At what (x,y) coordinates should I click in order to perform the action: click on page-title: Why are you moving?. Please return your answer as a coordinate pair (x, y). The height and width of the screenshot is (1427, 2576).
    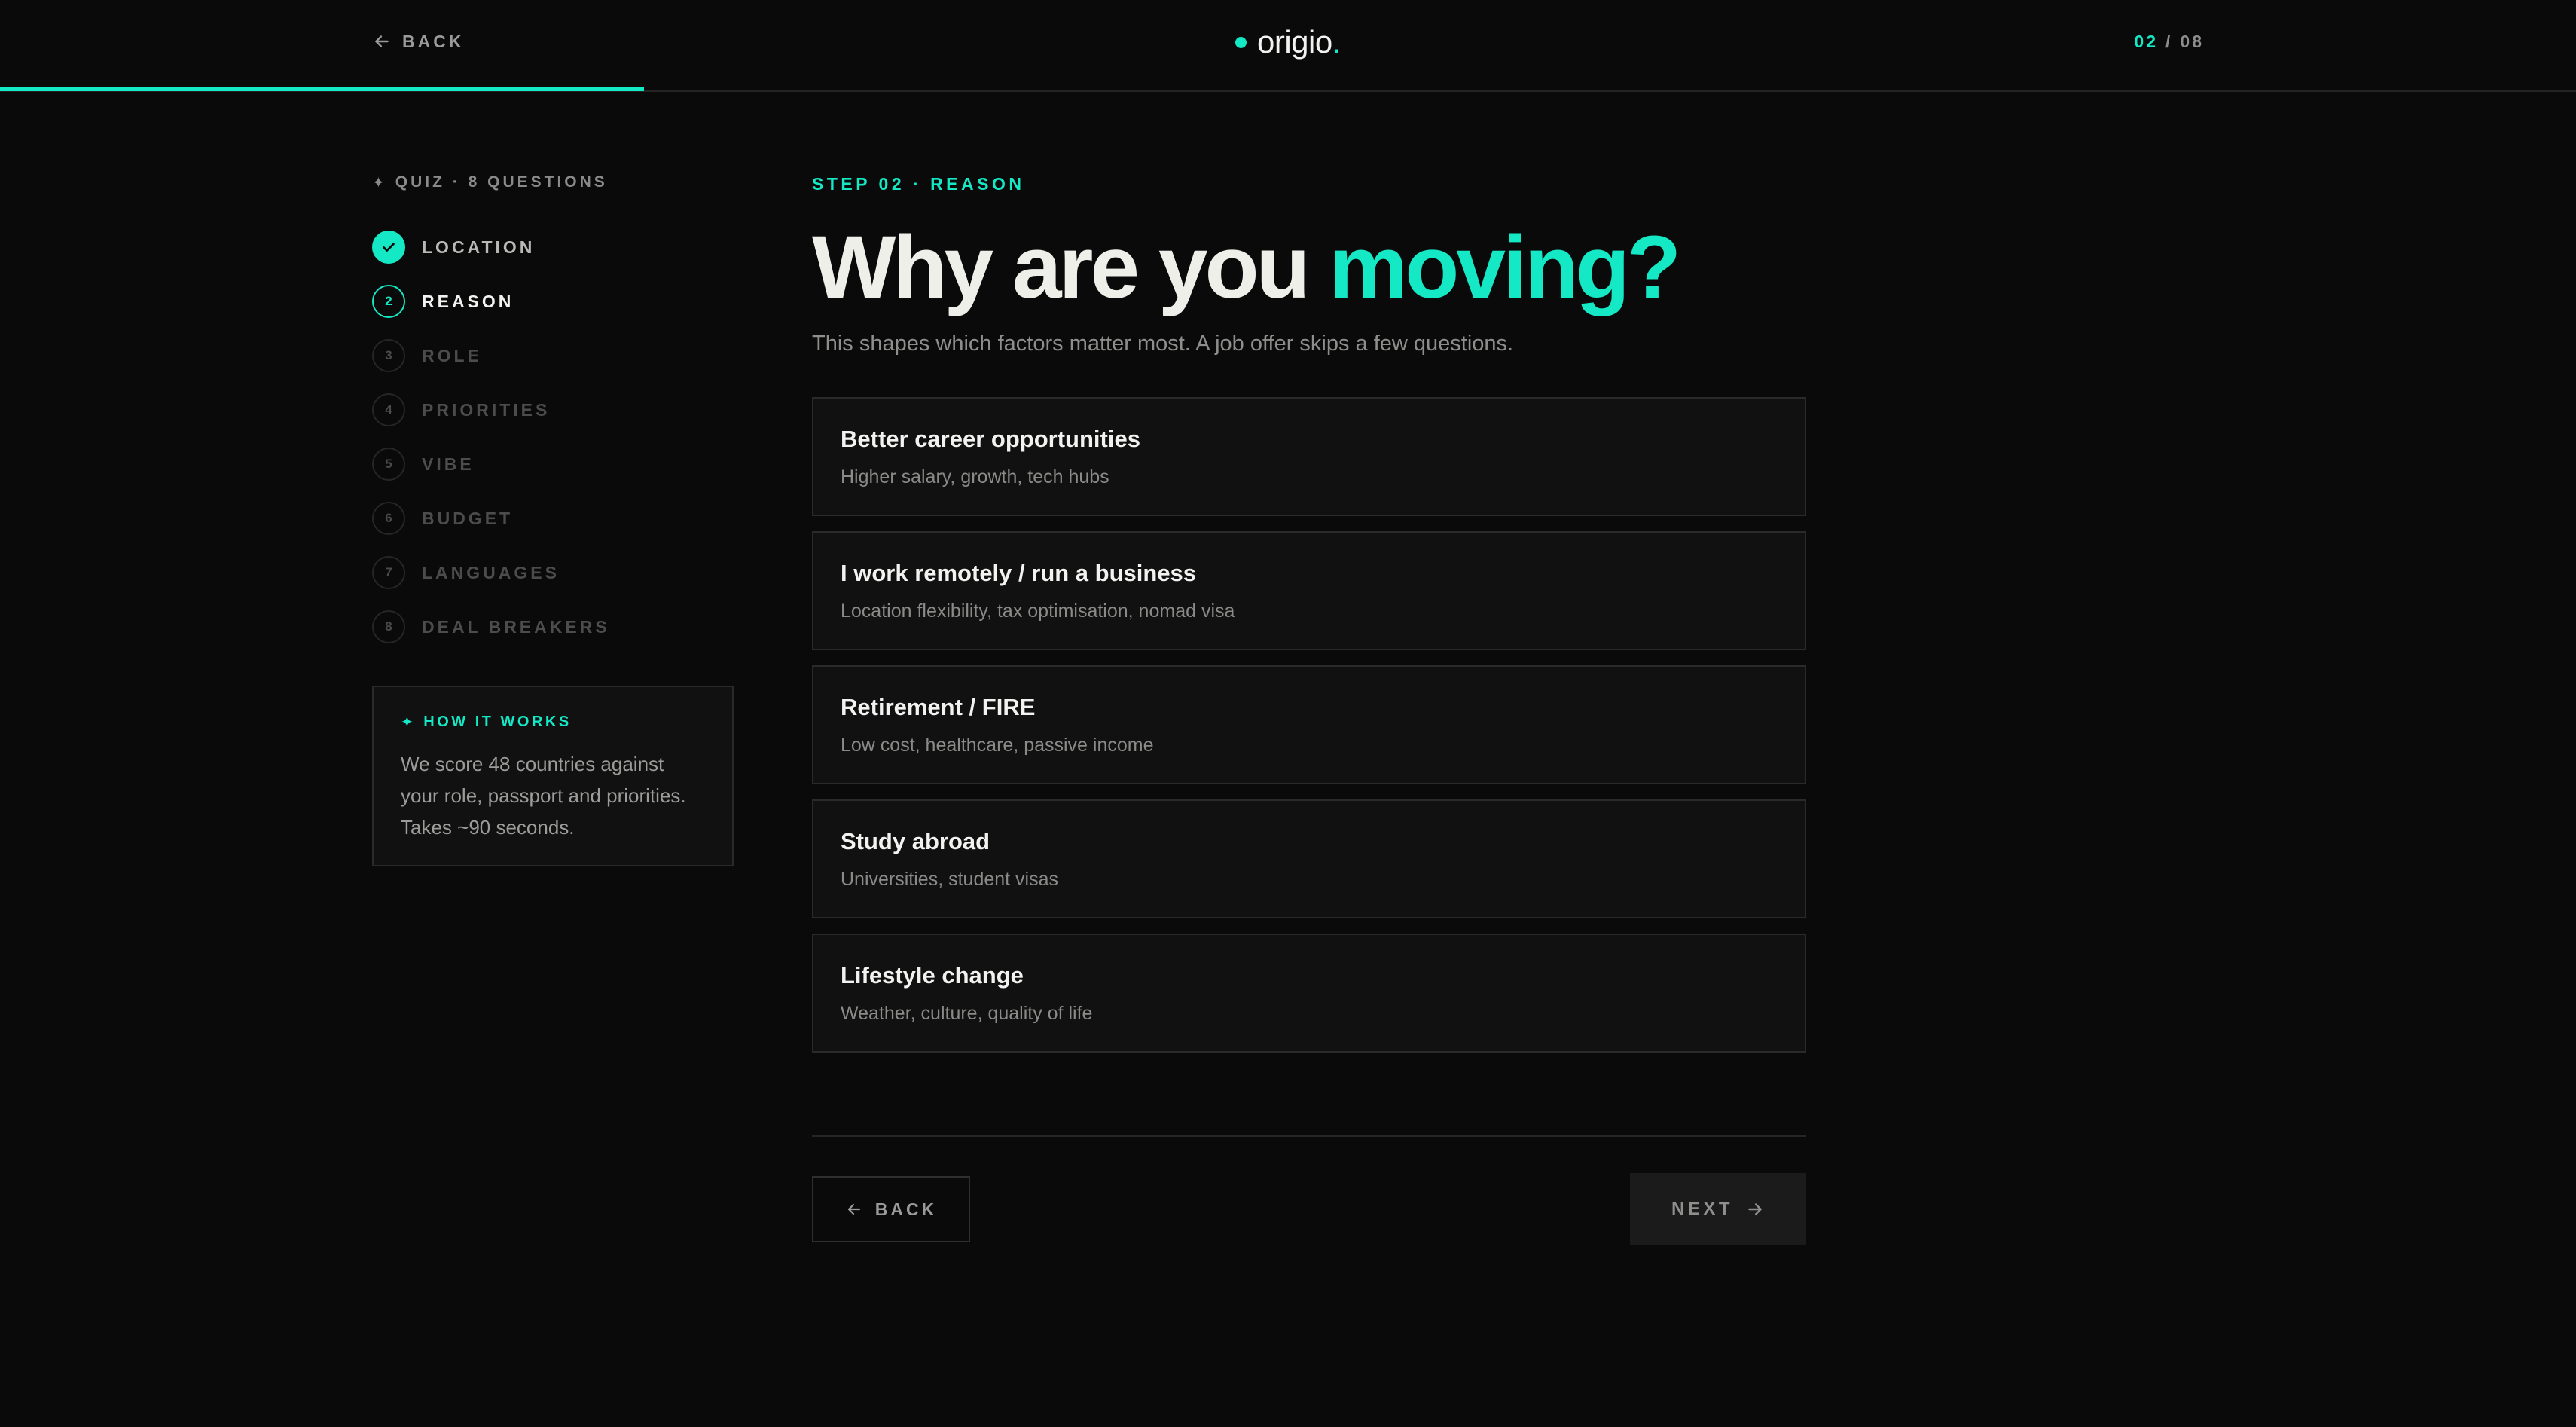
    Looking at the image, I should click on (1247, 267).